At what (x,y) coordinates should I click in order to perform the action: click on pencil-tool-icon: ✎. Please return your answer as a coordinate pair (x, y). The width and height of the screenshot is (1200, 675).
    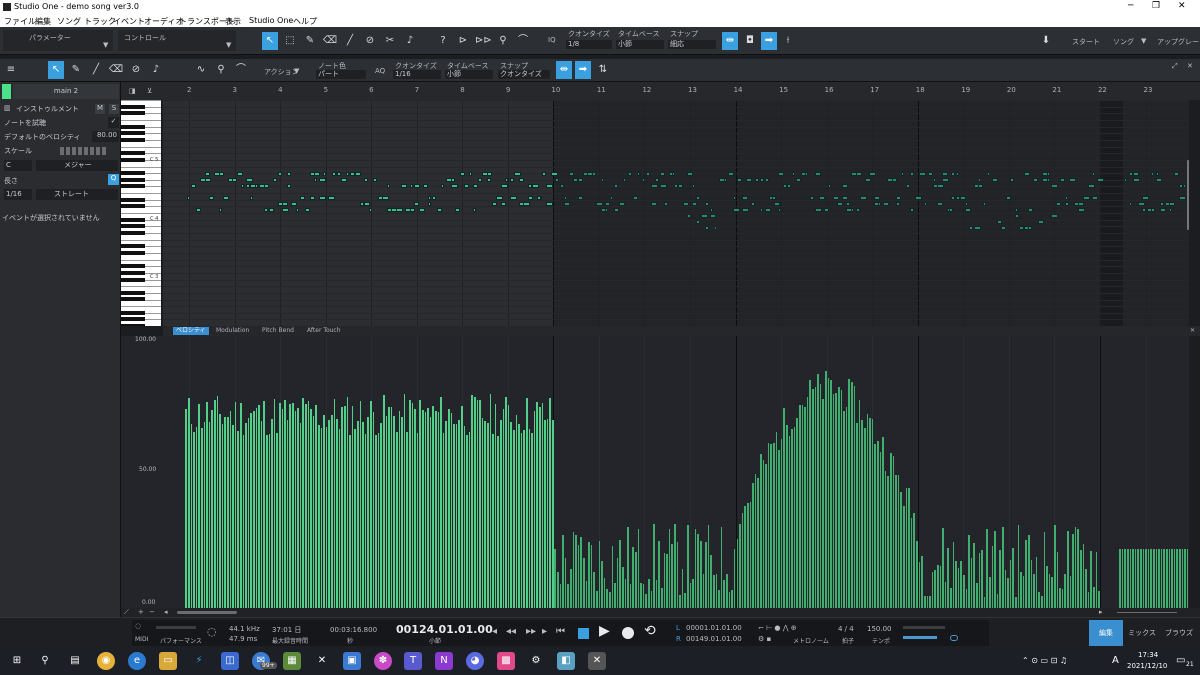
    Looking at the image, I should click on (310, 41).